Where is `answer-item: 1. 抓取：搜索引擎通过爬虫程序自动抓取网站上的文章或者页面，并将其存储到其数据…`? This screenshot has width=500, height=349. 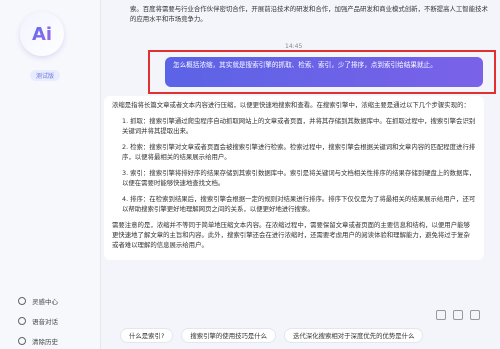
answer-item: 1. 抓取：搜索引擎通过爬虫程序自动抓取网站上的文章或者页面，并将其存储到其数据… is located at coordinates (299, 126).